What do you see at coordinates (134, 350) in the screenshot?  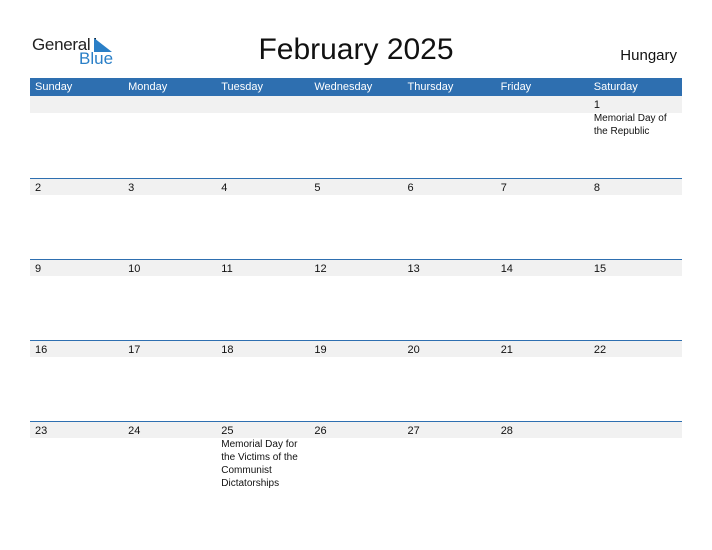 I see `day-number: 17` at bounding box center [134, 350].